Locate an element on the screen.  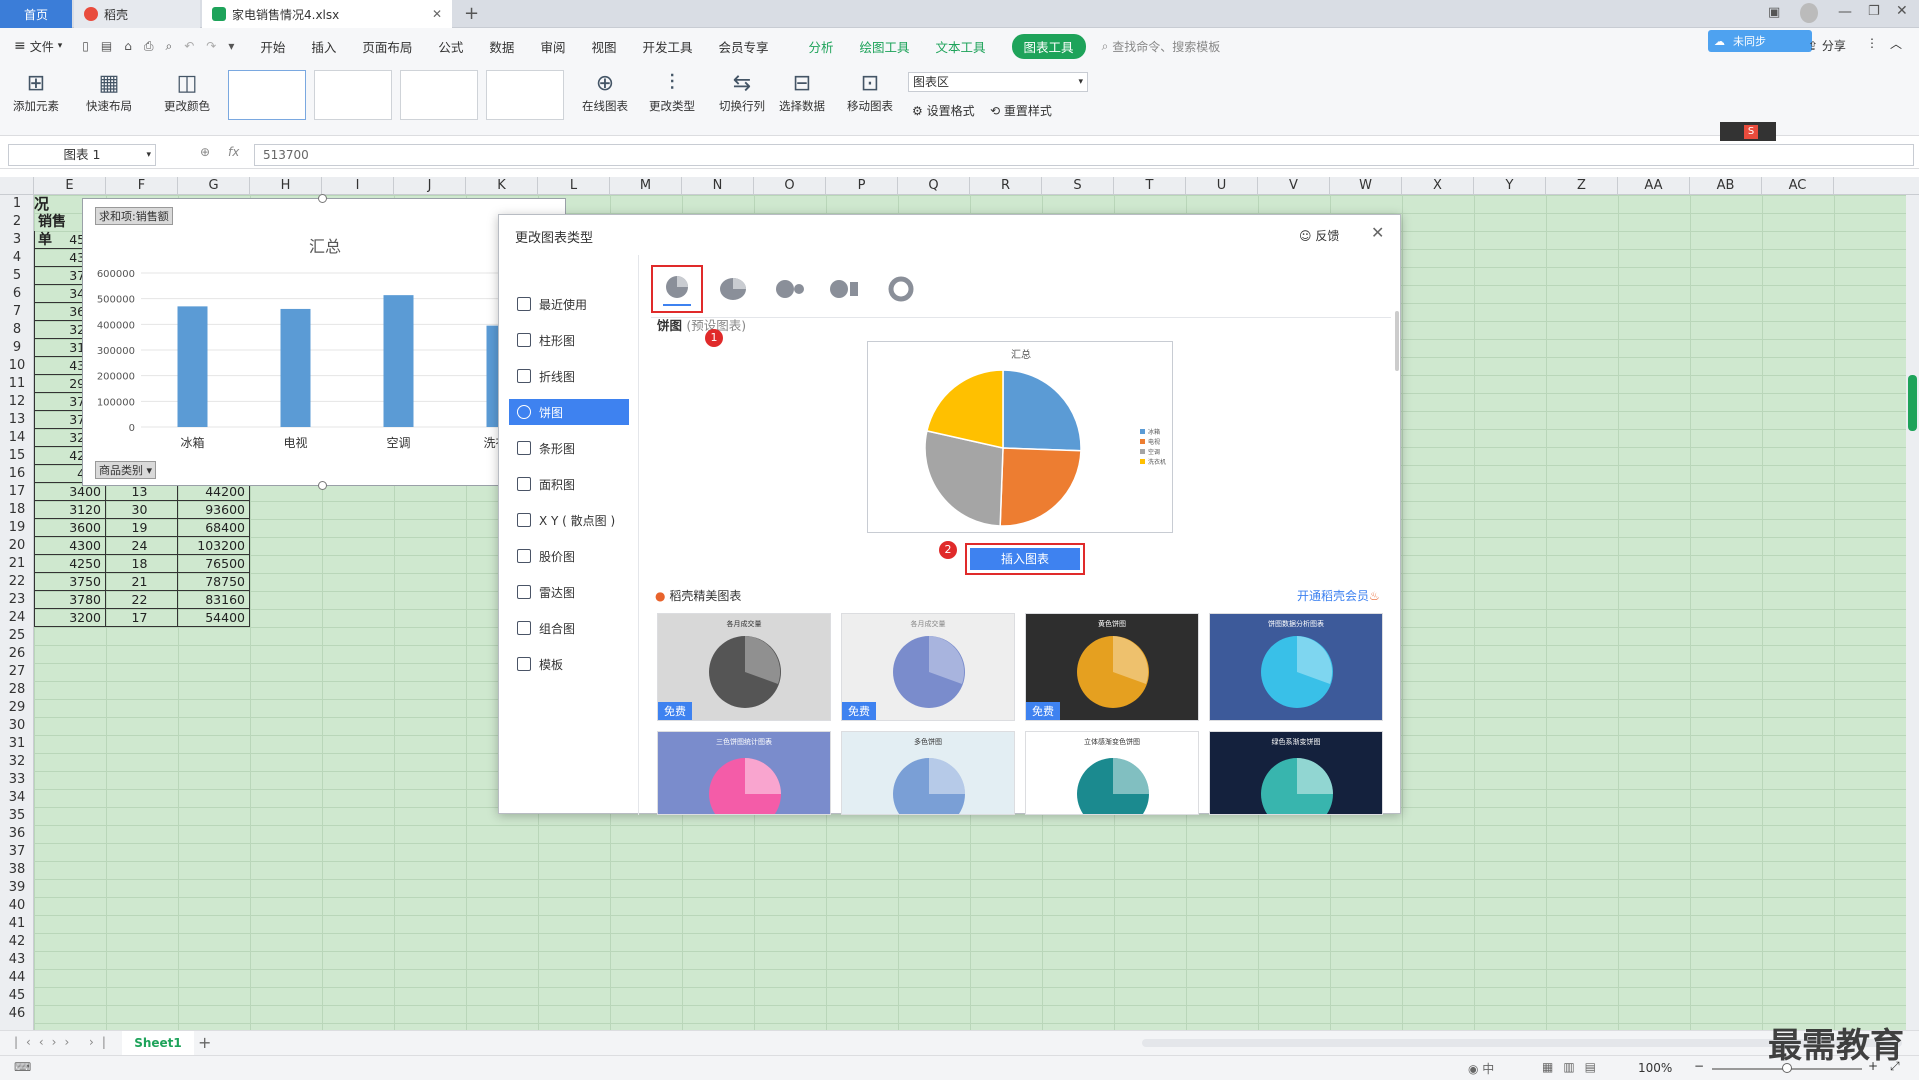
row-header-cell: 17 is located at coordinates (17, 492).